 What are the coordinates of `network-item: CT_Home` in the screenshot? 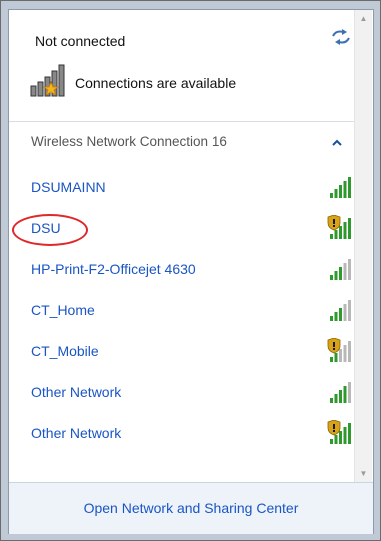 It's located at (181, 310).